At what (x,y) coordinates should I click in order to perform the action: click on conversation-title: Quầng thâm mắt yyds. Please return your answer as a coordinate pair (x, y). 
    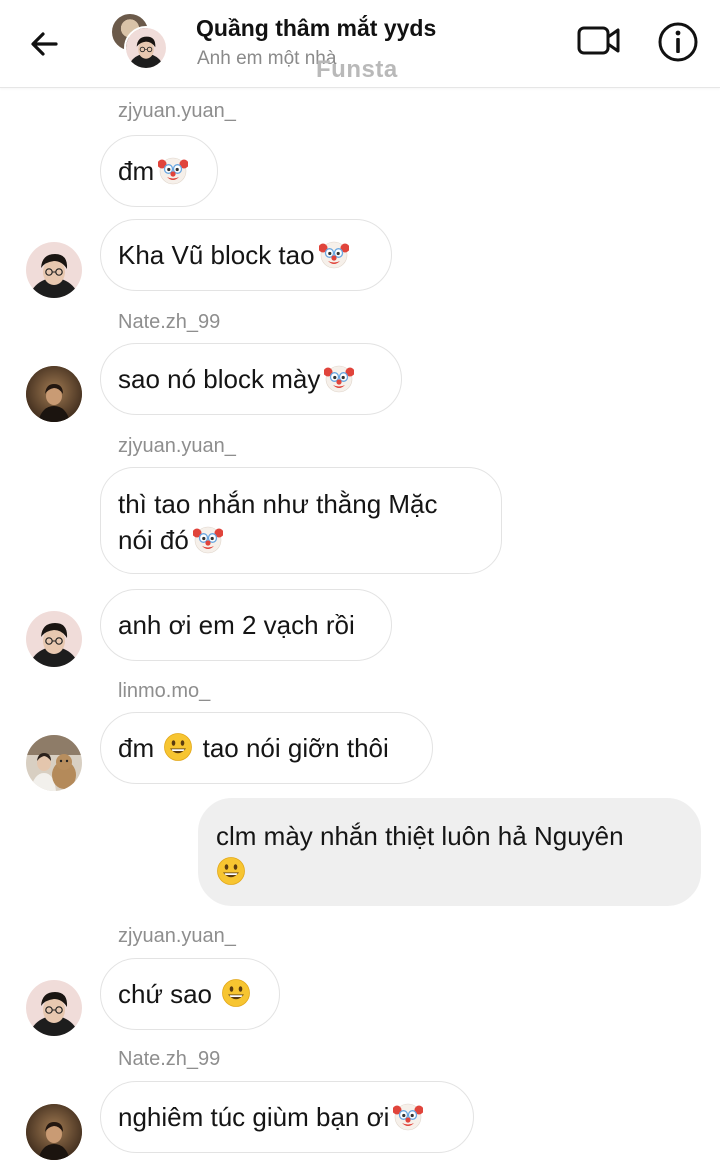
    Looking at the image, I should click on (316, 28).